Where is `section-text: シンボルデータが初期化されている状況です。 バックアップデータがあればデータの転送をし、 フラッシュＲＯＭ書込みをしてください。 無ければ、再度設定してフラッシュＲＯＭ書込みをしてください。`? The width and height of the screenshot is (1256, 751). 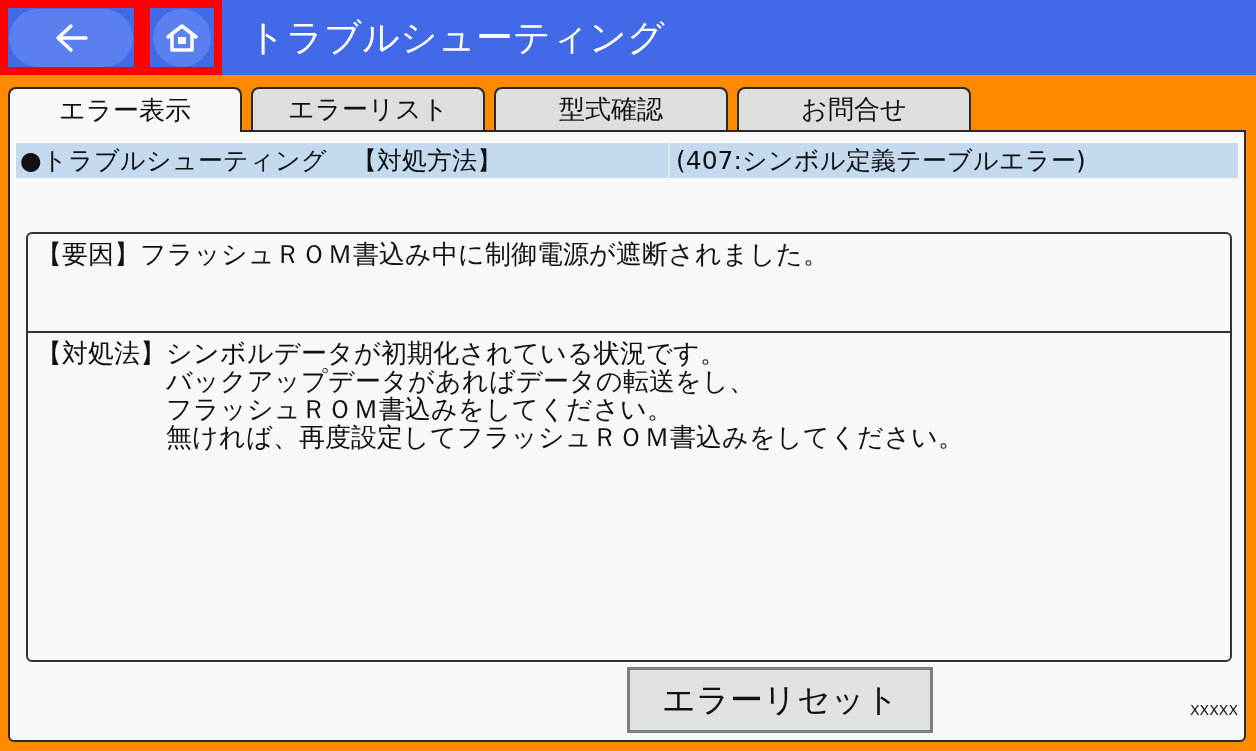 section-text: シンボルデータが初期化されている状況です。 バックアップデータがあればデータの転送をし、 フラッシュＲＯＭ書込みをしてください。 無ければ、再度設定してフラッシュＲＯＭ書込みをしてください。 is located at coordinates (565, 396).